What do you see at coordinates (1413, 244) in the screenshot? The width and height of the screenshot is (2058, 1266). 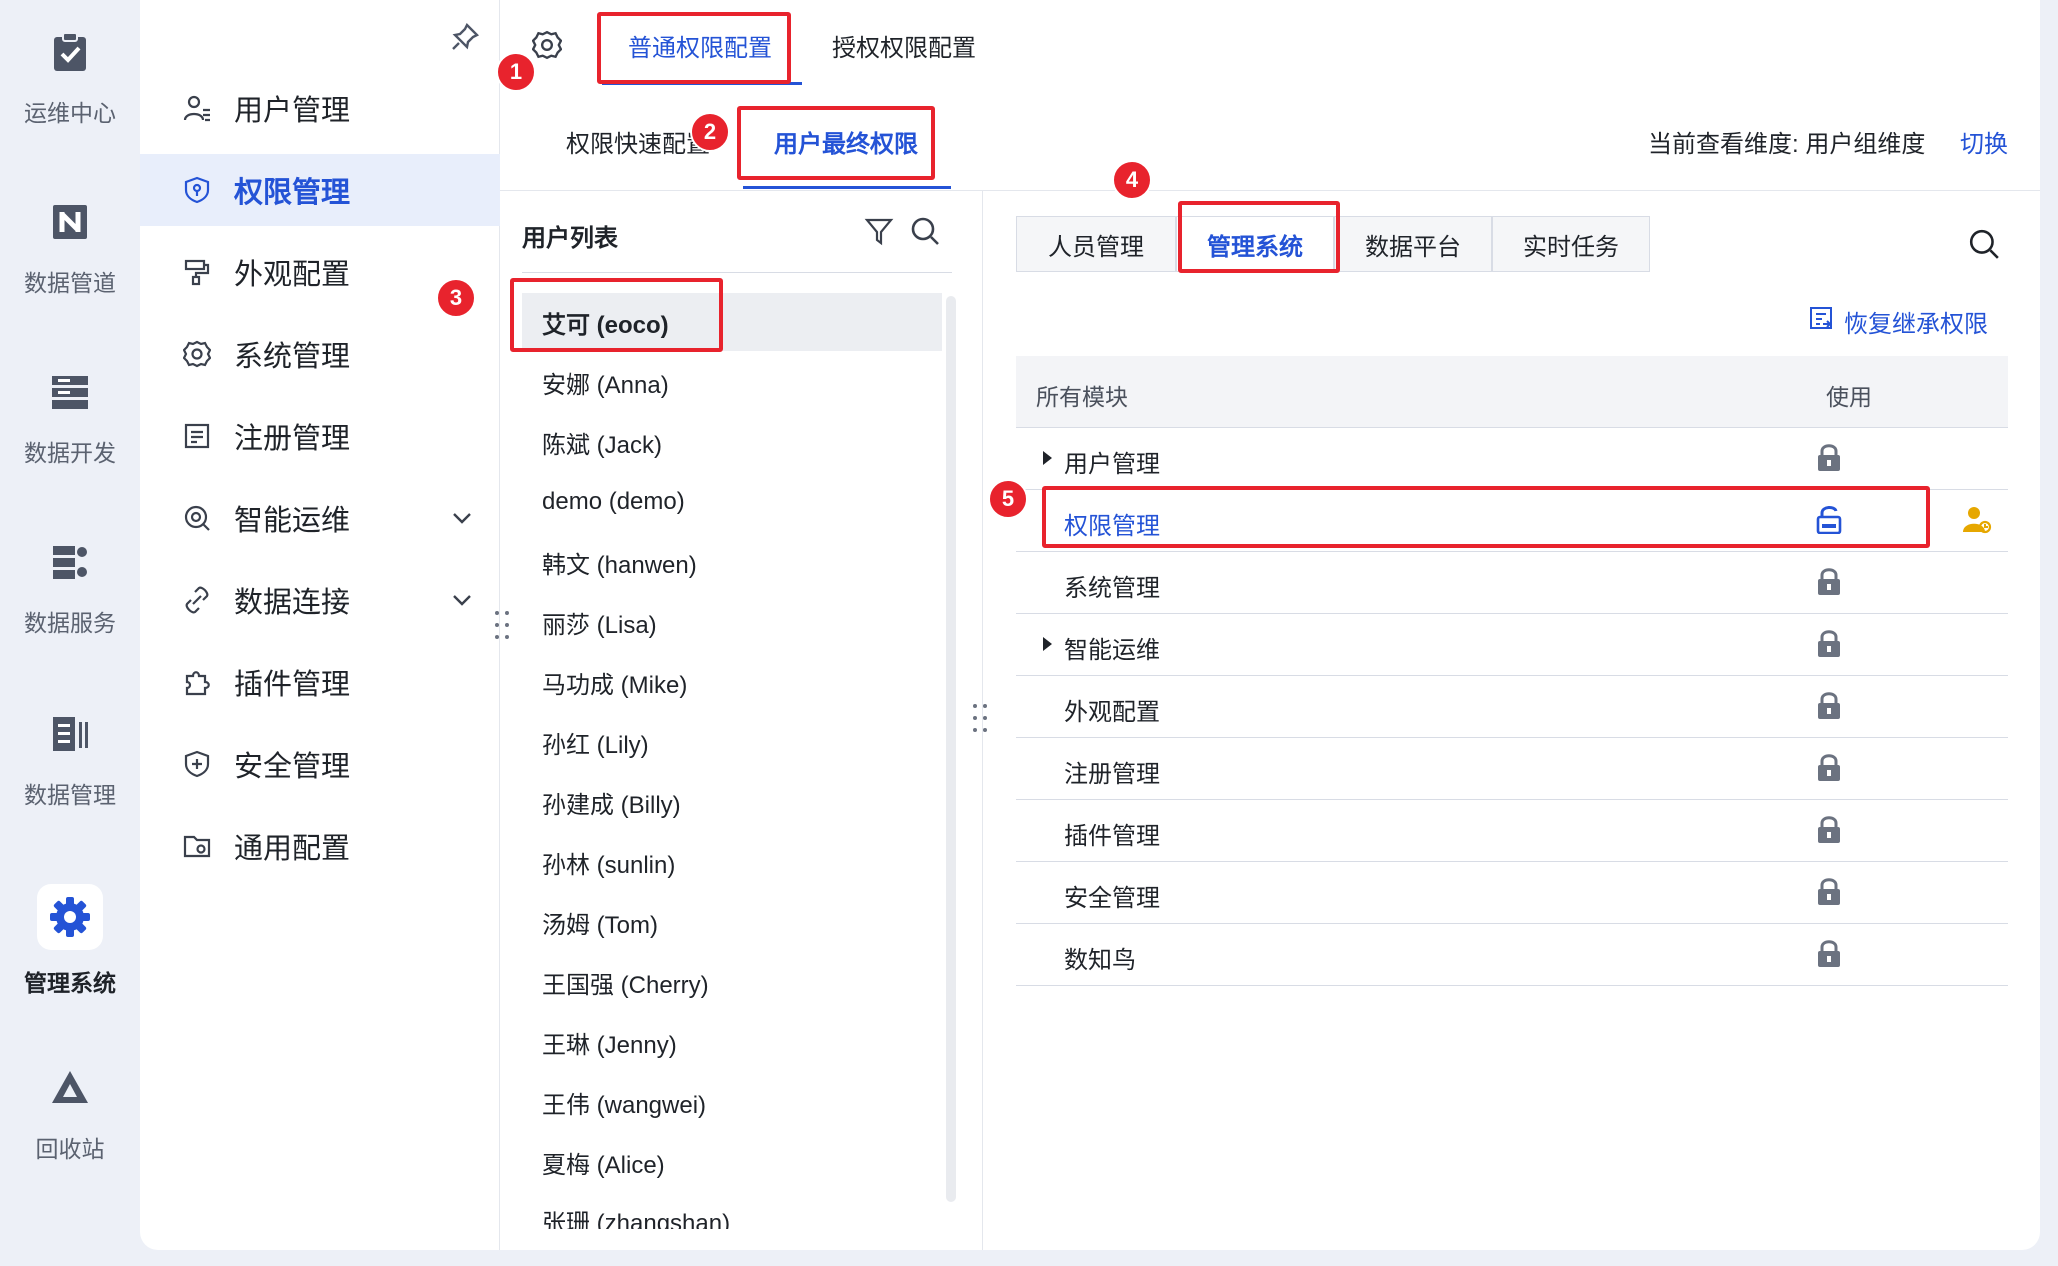 I see `tab-module-data-platform: 数据平台` at bounding box center [1413, 244].